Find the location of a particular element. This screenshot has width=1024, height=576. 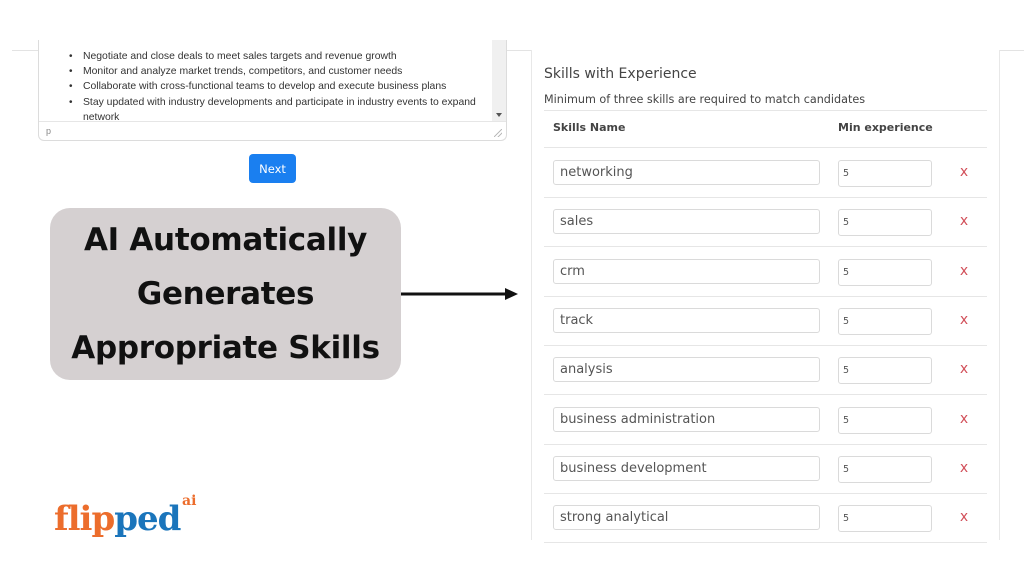

flipped-ai-logo: flipped ai is located at coordinates (134, 520).